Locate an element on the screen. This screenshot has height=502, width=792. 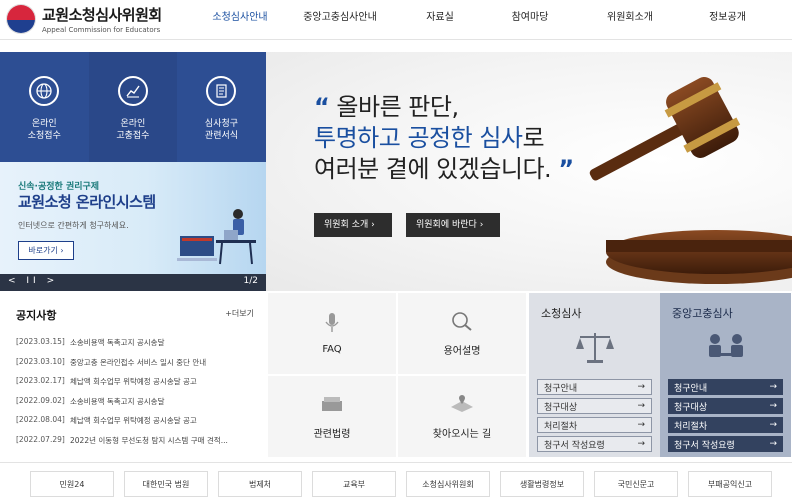
laws-tile: 관련법령 is located at coordinates (332, 416).